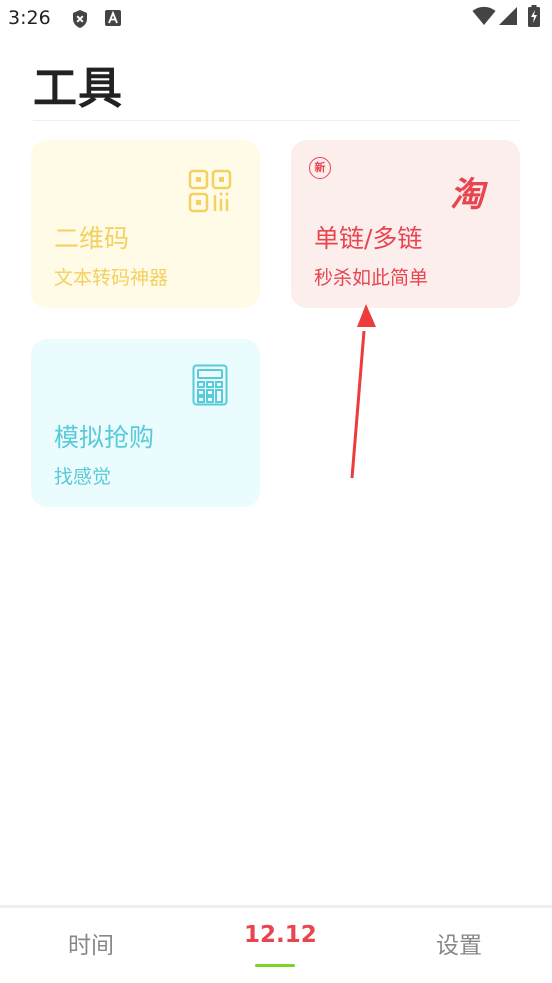 Image resolution: width=552 pixels, height=983 pixels. What do you see at coordinates (111, 278) in the screenshot?
I see `card-subtitle: 文本转码神器` at bounding box center [111, 278].